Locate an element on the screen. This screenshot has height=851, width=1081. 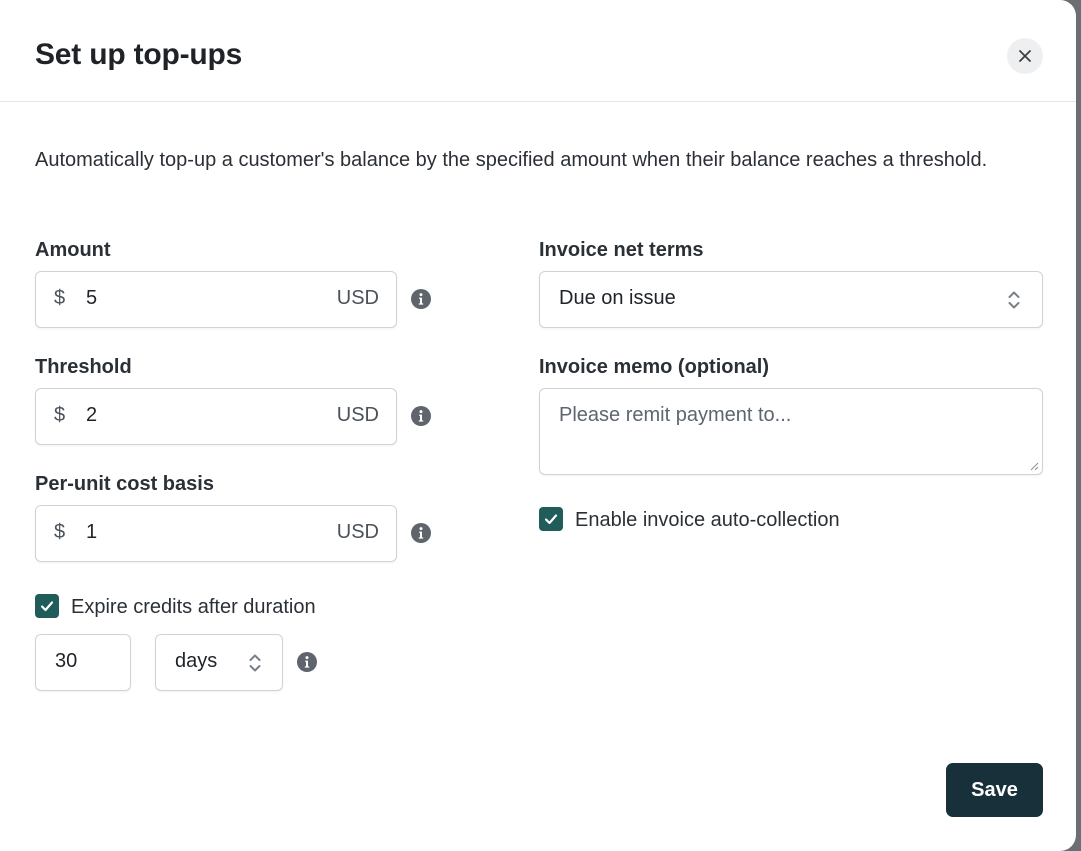
duration-unit-select: days is located at coordinates (219, 662).